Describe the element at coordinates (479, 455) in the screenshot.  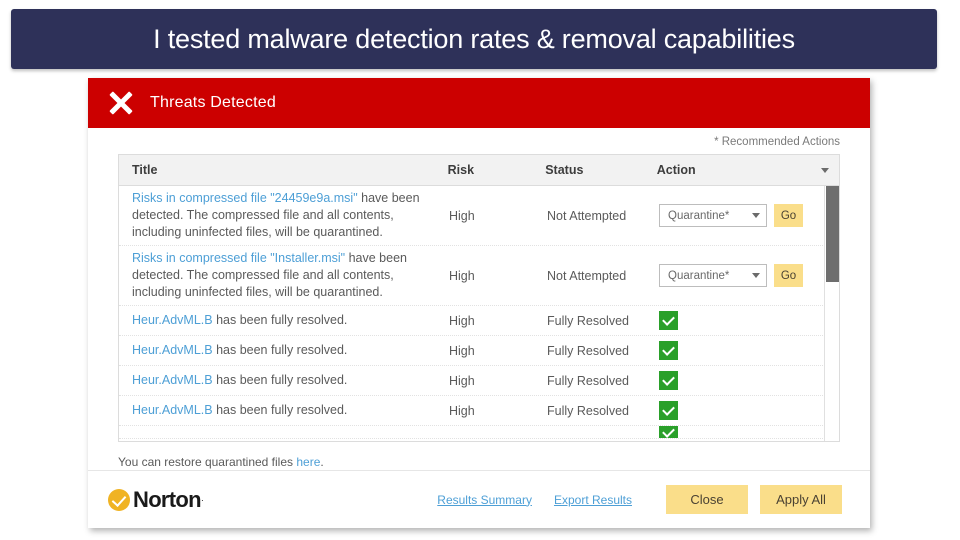
I see `restore-note: You can restore quarantined files here.` at that location.